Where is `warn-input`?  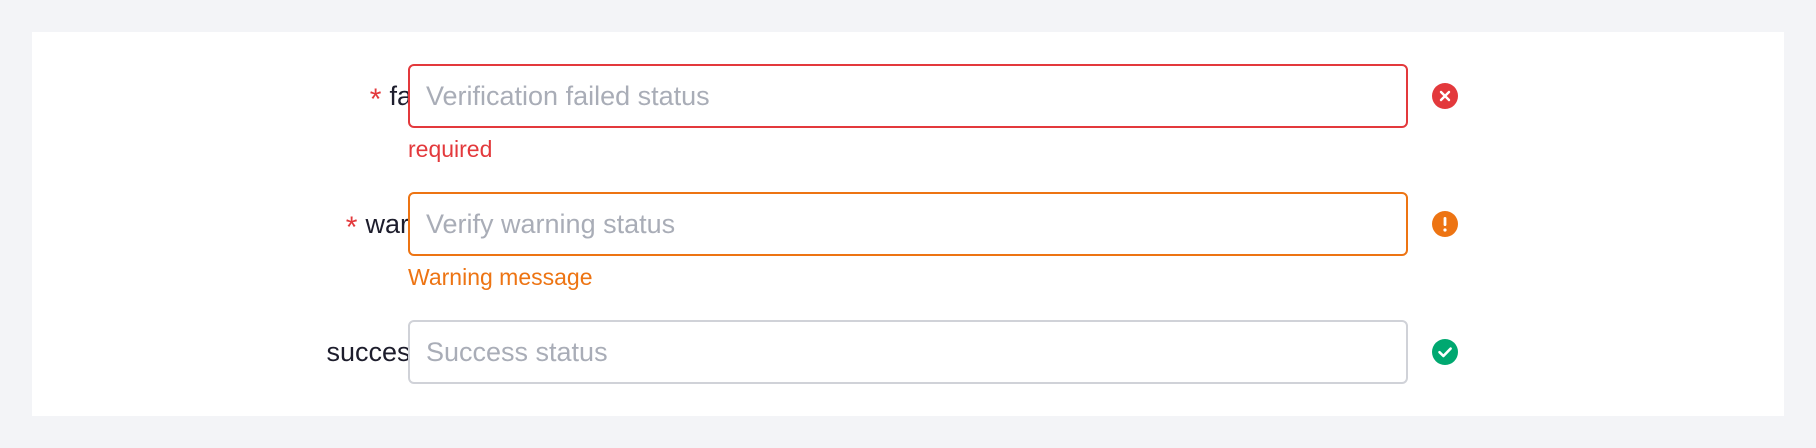
warn-input is located at coordinates (908, 224).